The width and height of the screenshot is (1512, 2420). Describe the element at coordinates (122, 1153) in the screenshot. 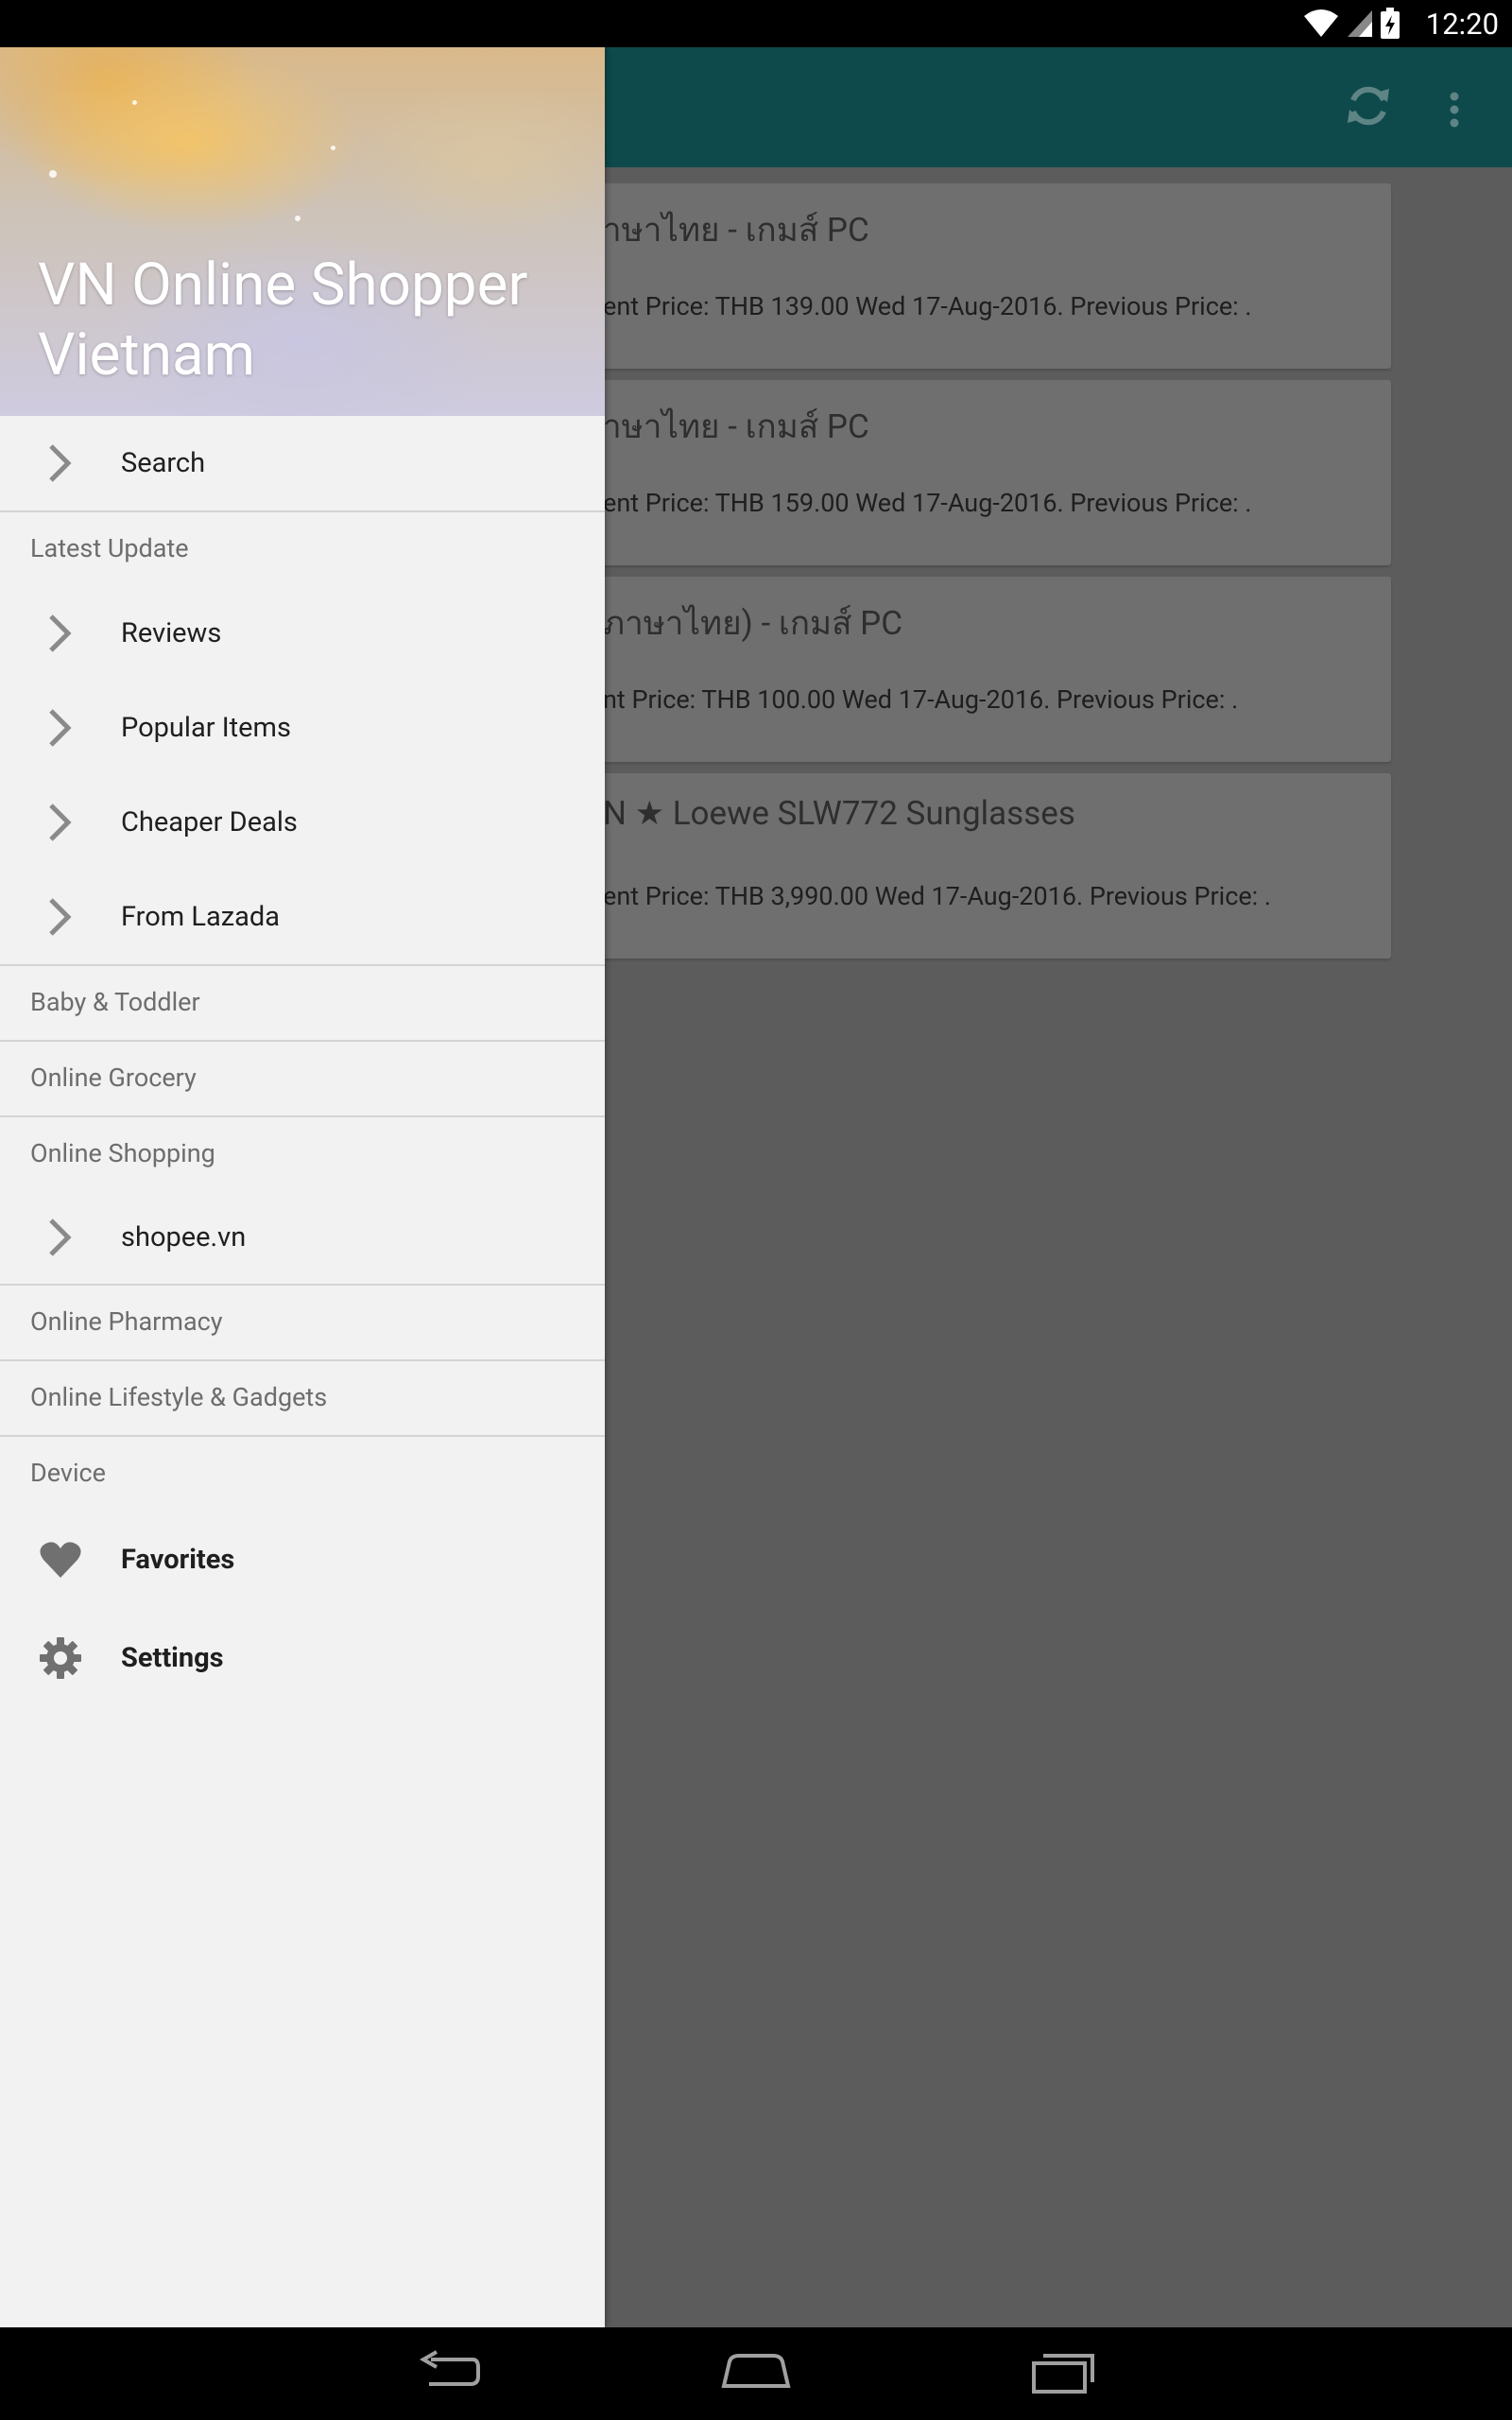

I see `section-label: Online Shopping` at that location.